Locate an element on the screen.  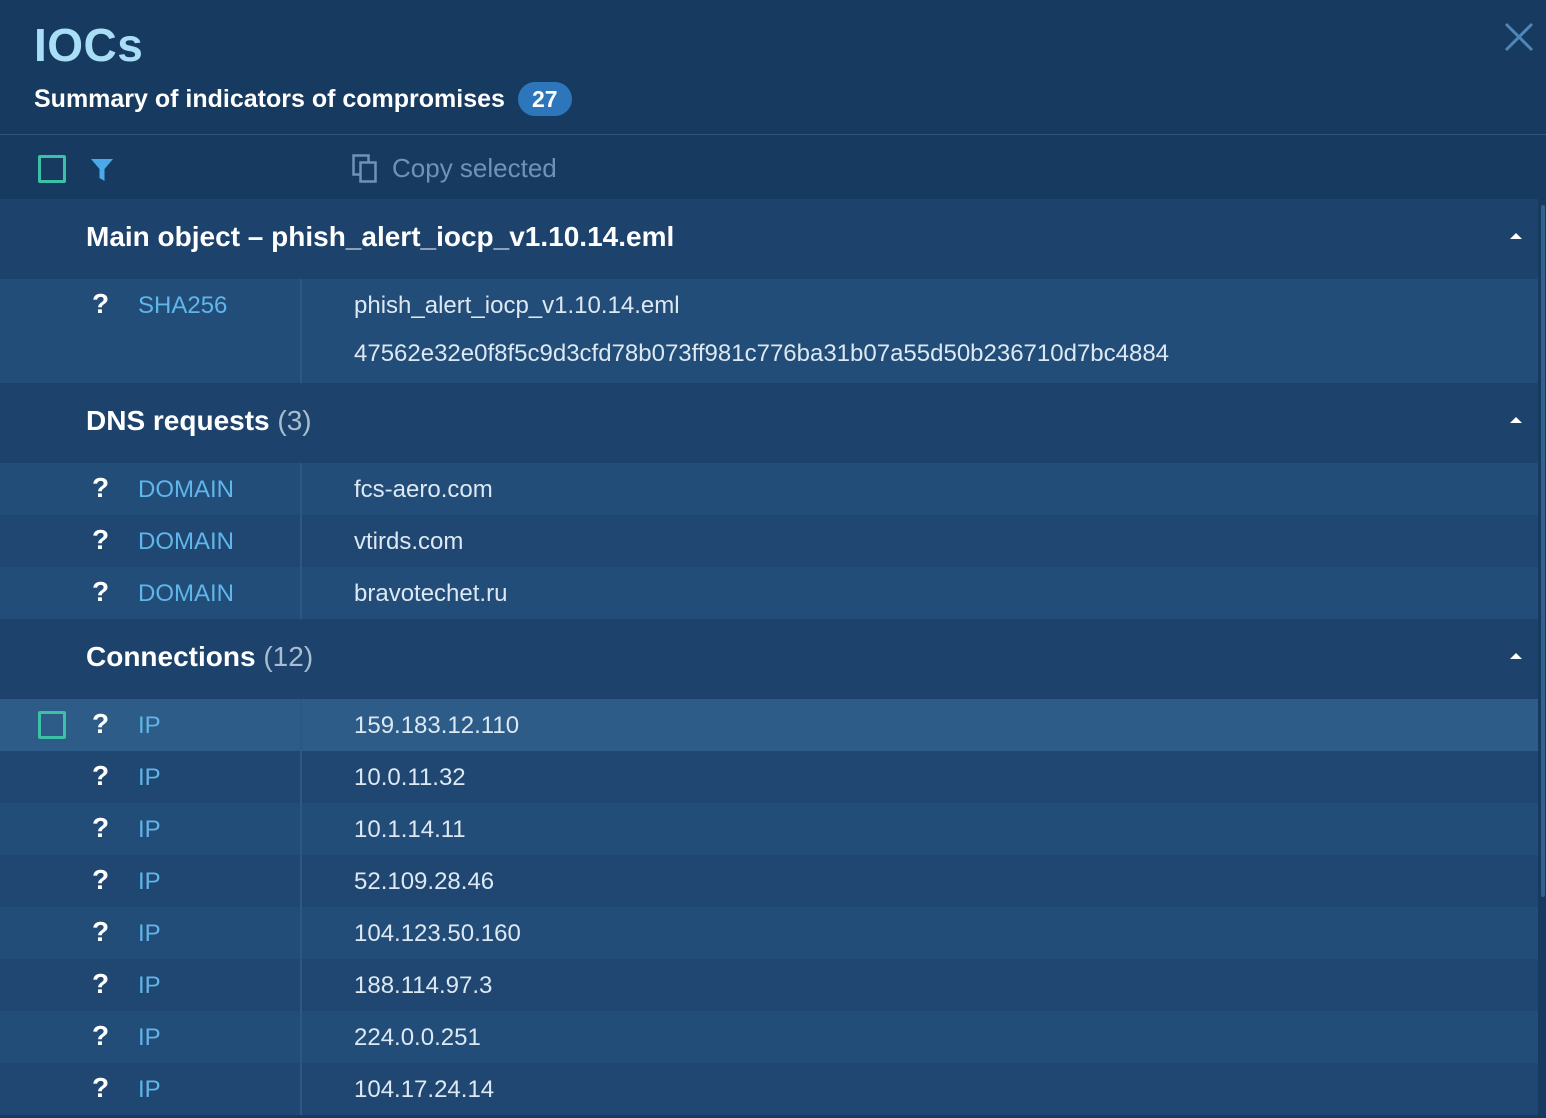
ioc-value: 224.0.0.251 is located at coordinates (417, 1037).